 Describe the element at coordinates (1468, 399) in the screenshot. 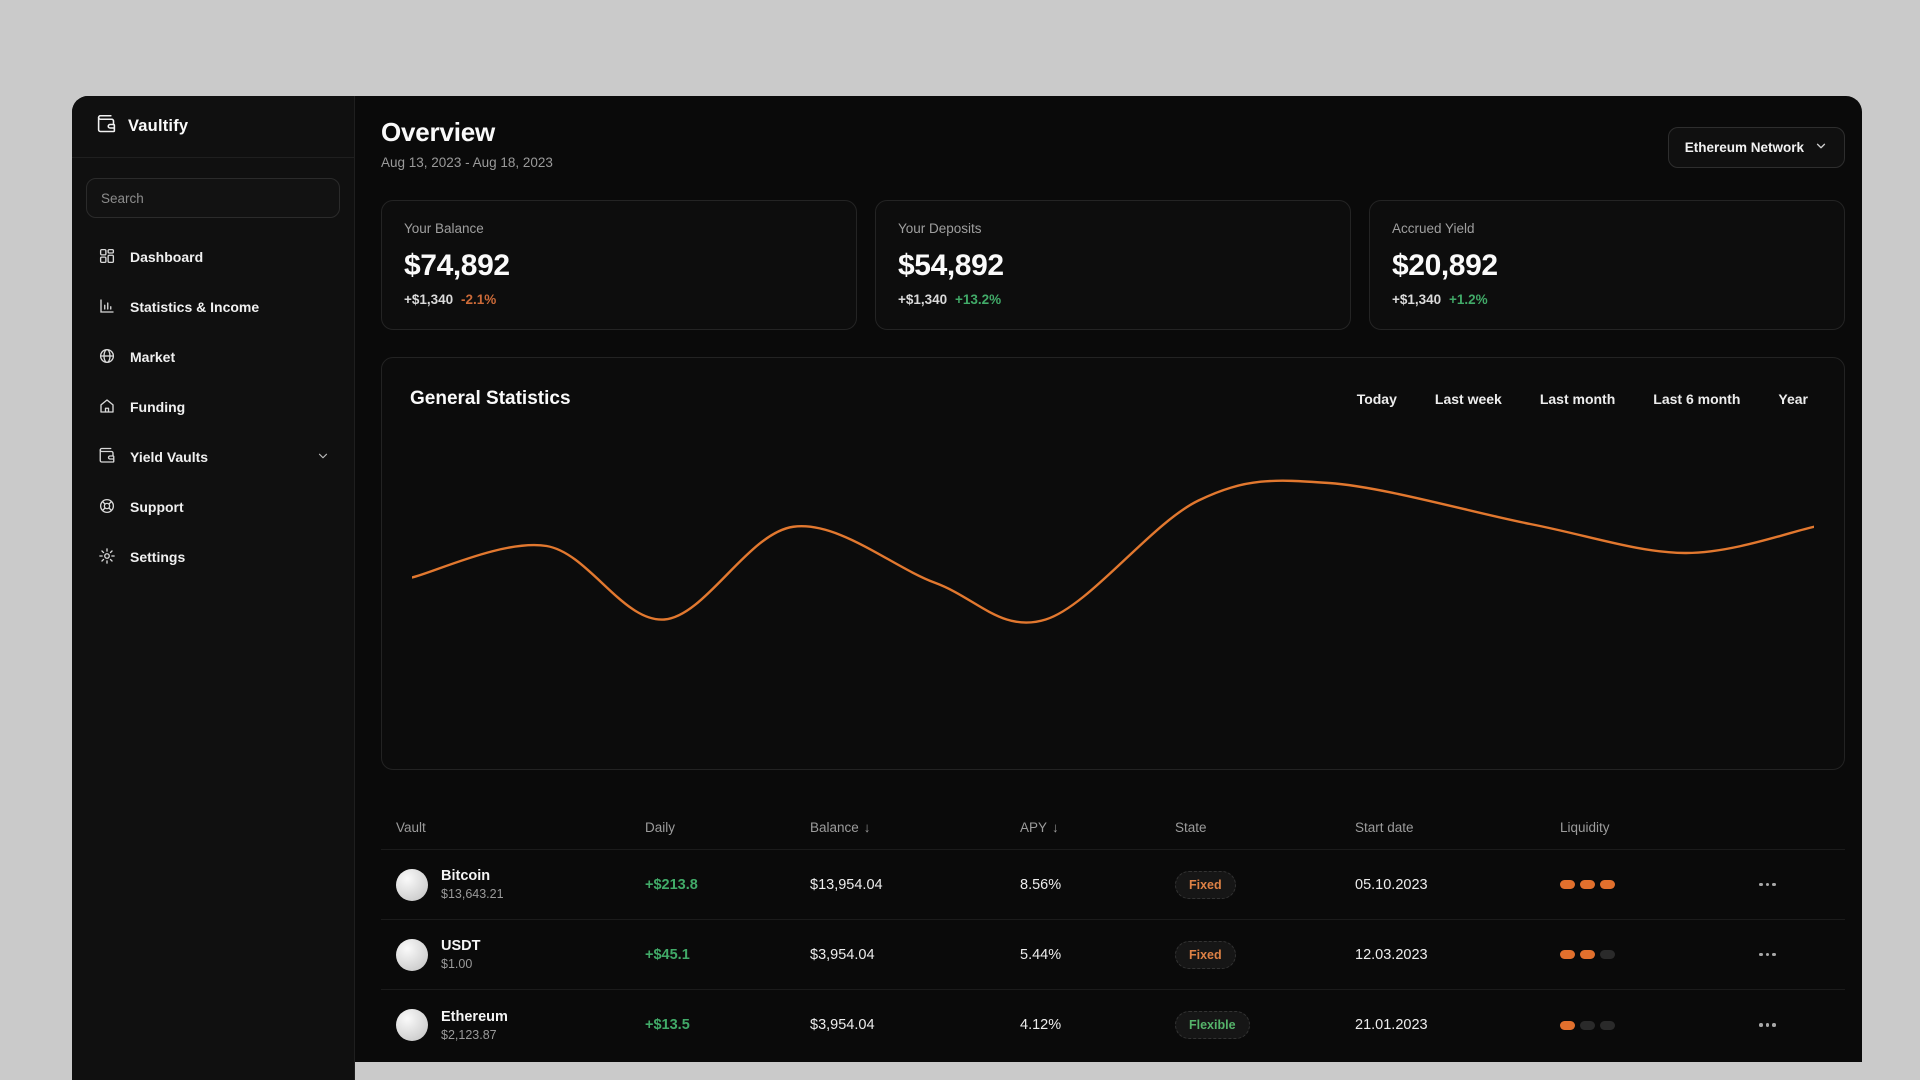

I see `filter-last-week: Last week` at that location.